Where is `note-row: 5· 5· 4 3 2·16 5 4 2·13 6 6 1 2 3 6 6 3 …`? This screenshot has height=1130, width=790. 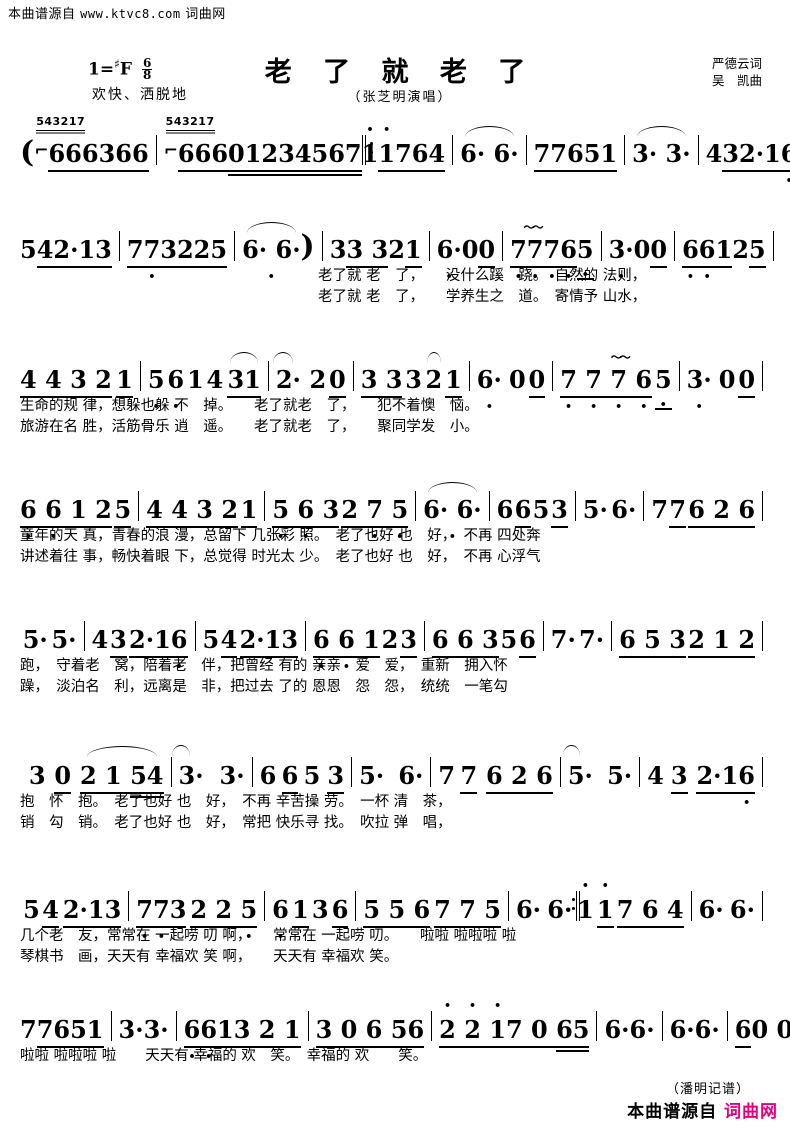
note-row: 5· 5· 4 3 2·16 5 4 2·13 6 6 1 2 3 6 6 3 … is located at coordinates (395, 635).